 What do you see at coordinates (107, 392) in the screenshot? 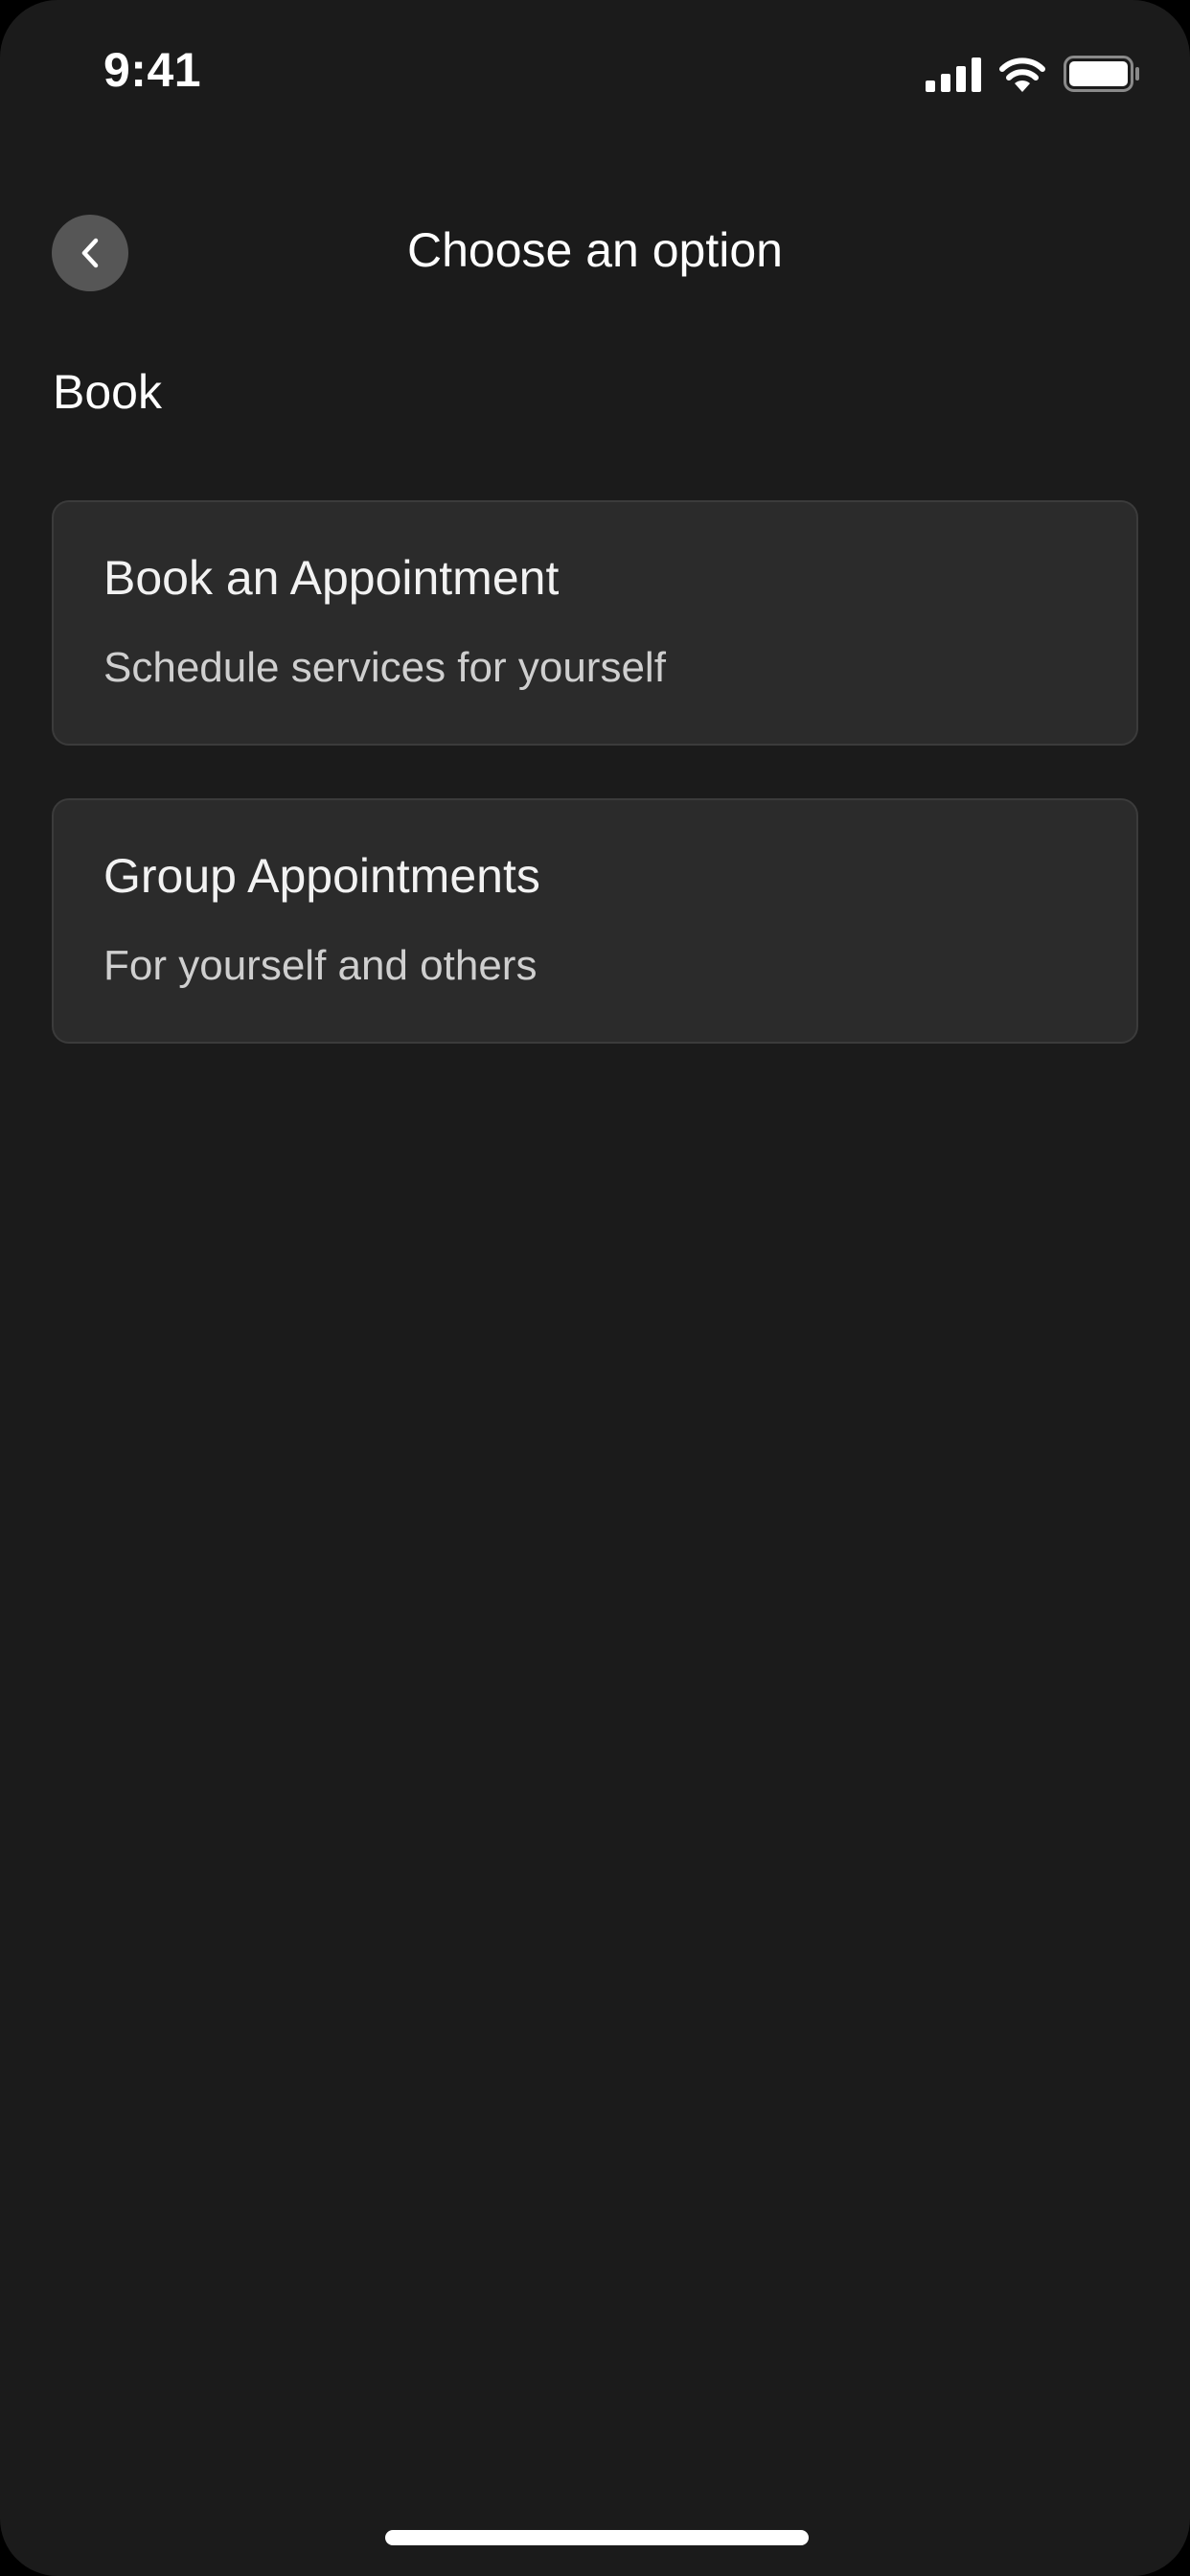
I see `section-label: Book` at bounding box center [107, 392].